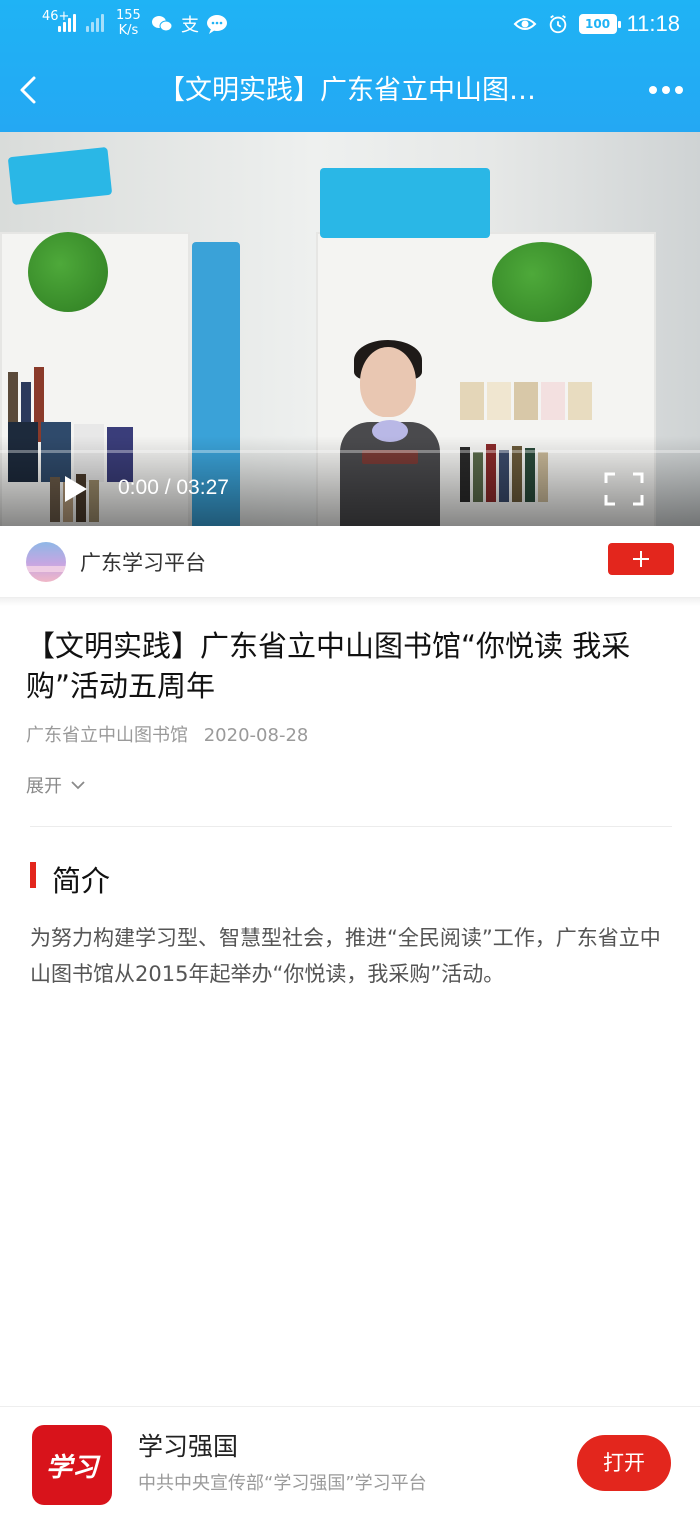 This screenshot has width=700, height=1516. Describe the element at coordinates (60, 176) in the screenshot. I see `promo-sign-left` at that location.